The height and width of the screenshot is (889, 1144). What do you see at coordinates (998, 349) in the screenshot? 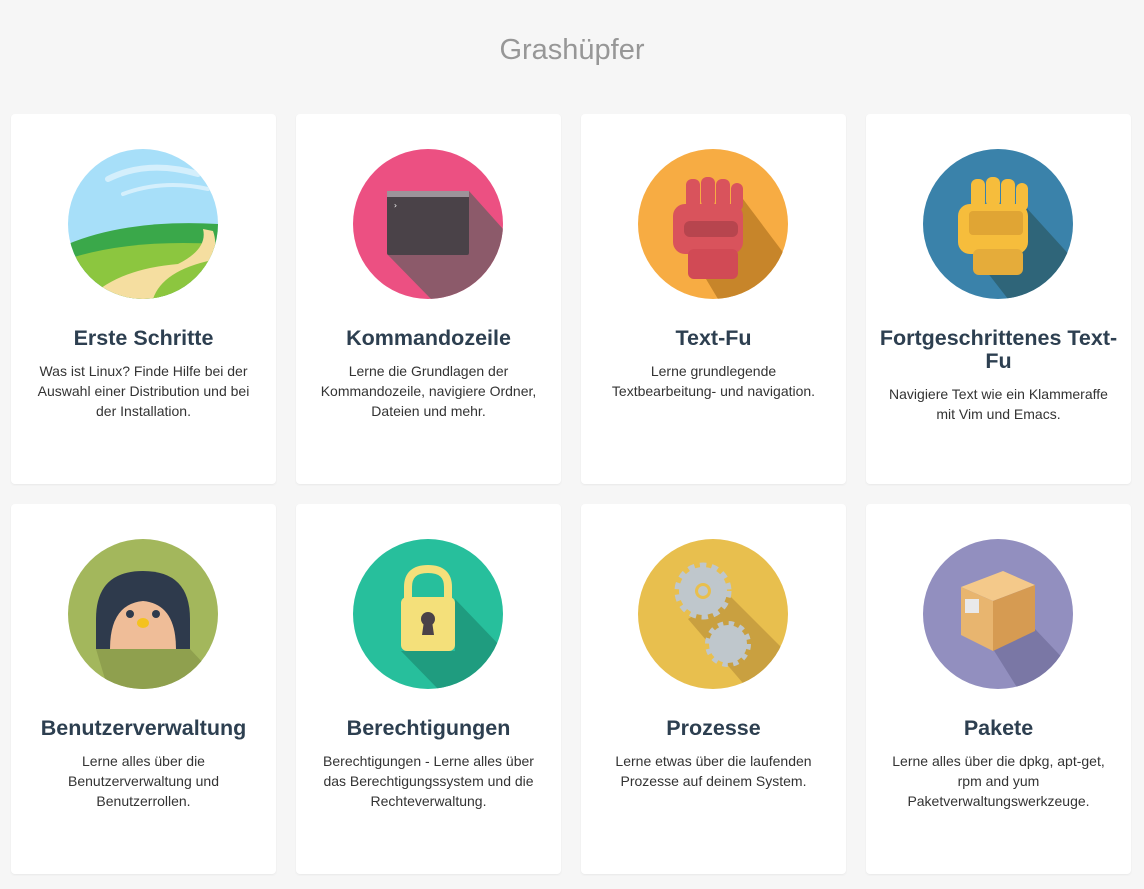
I see `card-title: Fortgeschrittenes Text-Fu` at bounding box center [998, 349].